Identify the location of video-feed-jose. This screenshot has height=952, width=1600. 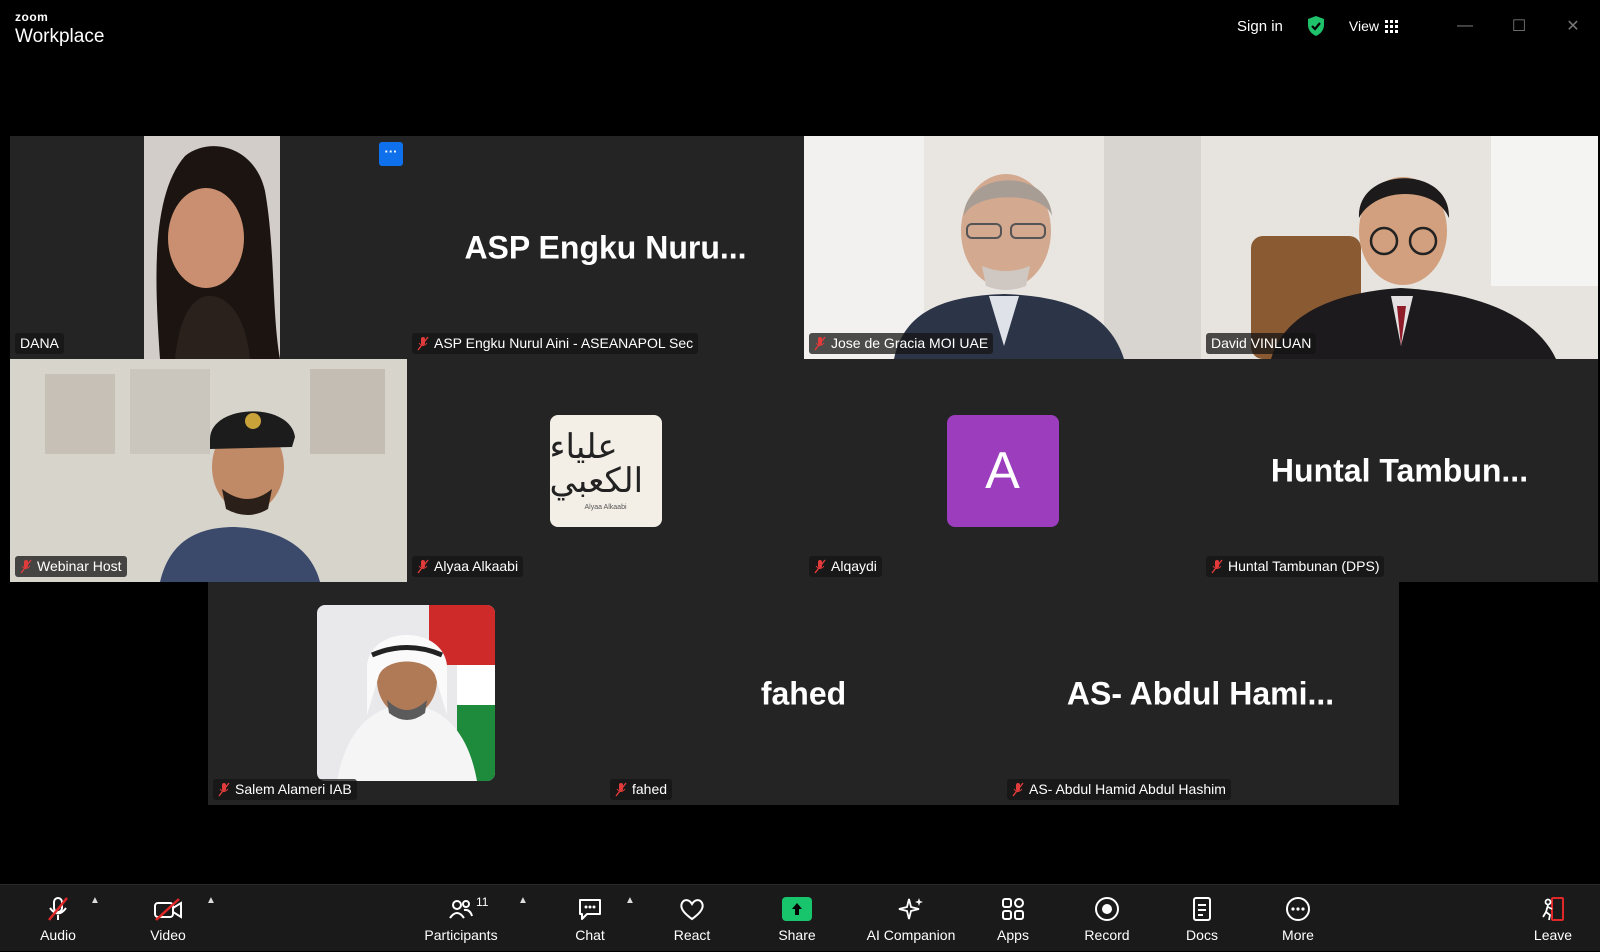
(1002, 247).